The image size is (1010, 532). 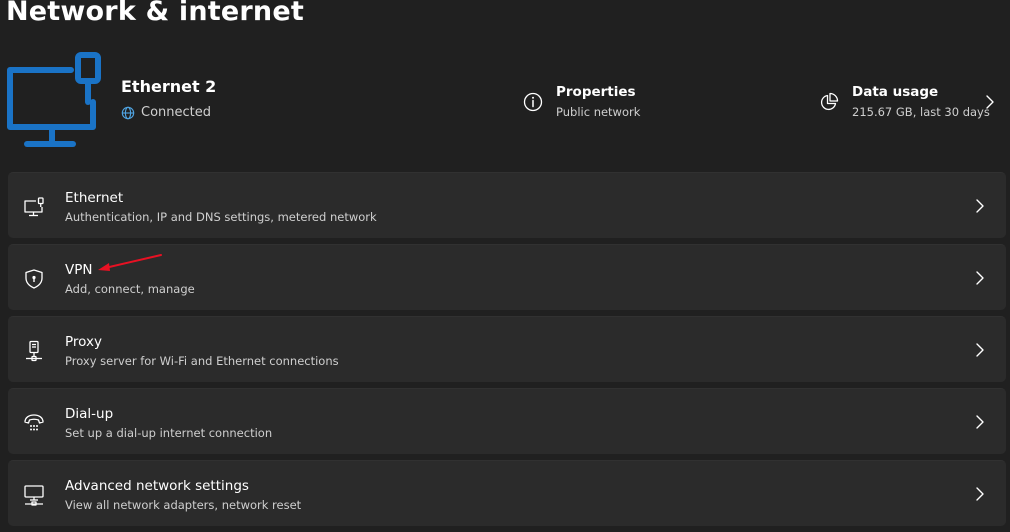 I want to click on vpn-subtitle: Add, connect, manage, so click(x=130, y=289).